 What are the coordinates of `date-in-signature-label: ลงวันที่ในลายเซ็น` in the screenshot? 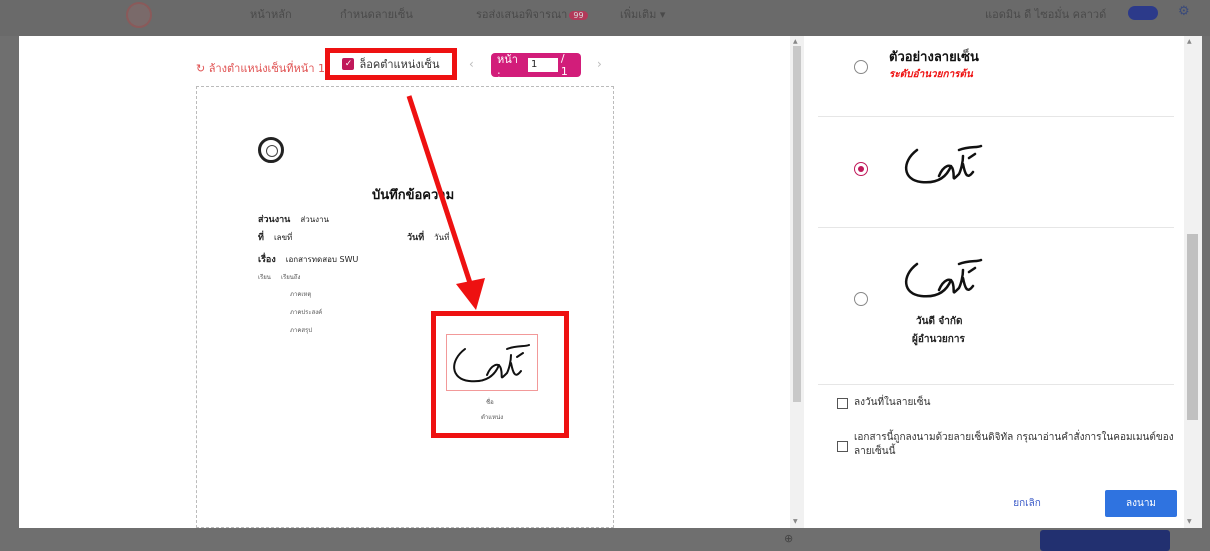 It's located at (892, 402).